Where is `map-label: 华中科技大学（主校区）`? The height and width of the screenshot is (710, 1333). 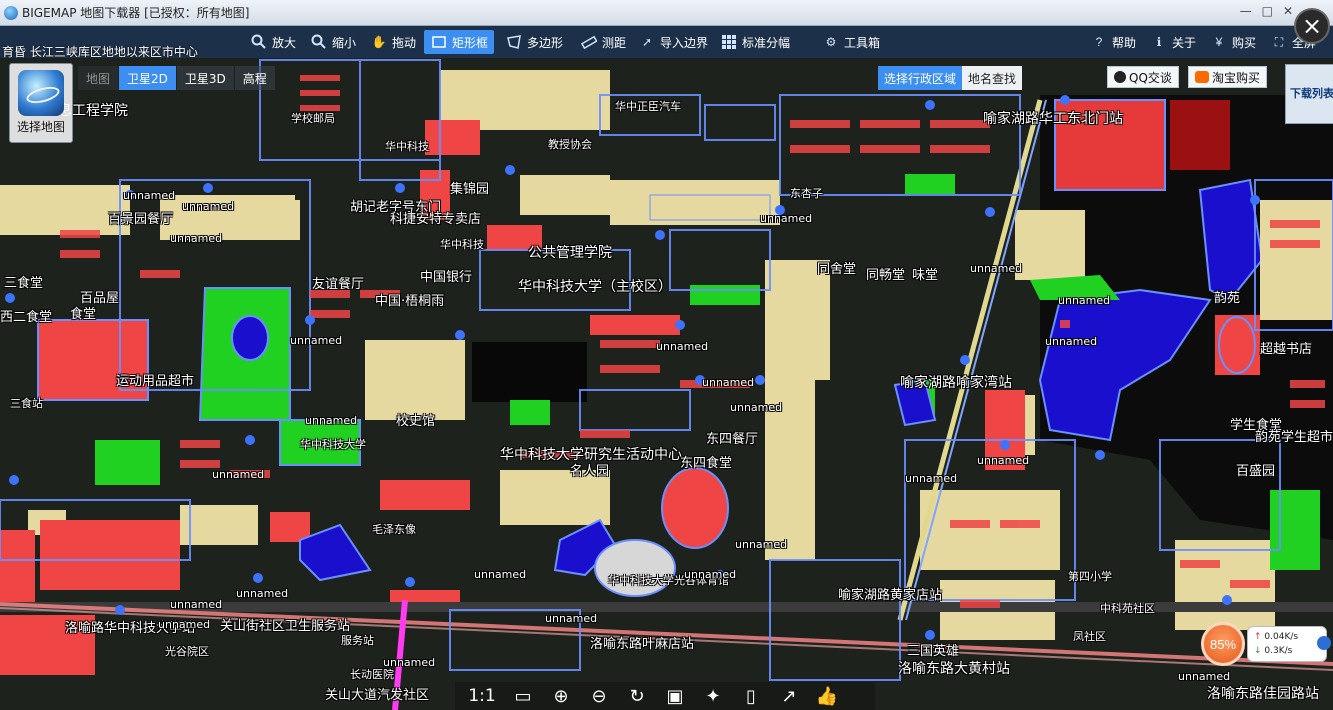
map-label: 华中科技大学（主校区） is located at coordinates (595, 287).